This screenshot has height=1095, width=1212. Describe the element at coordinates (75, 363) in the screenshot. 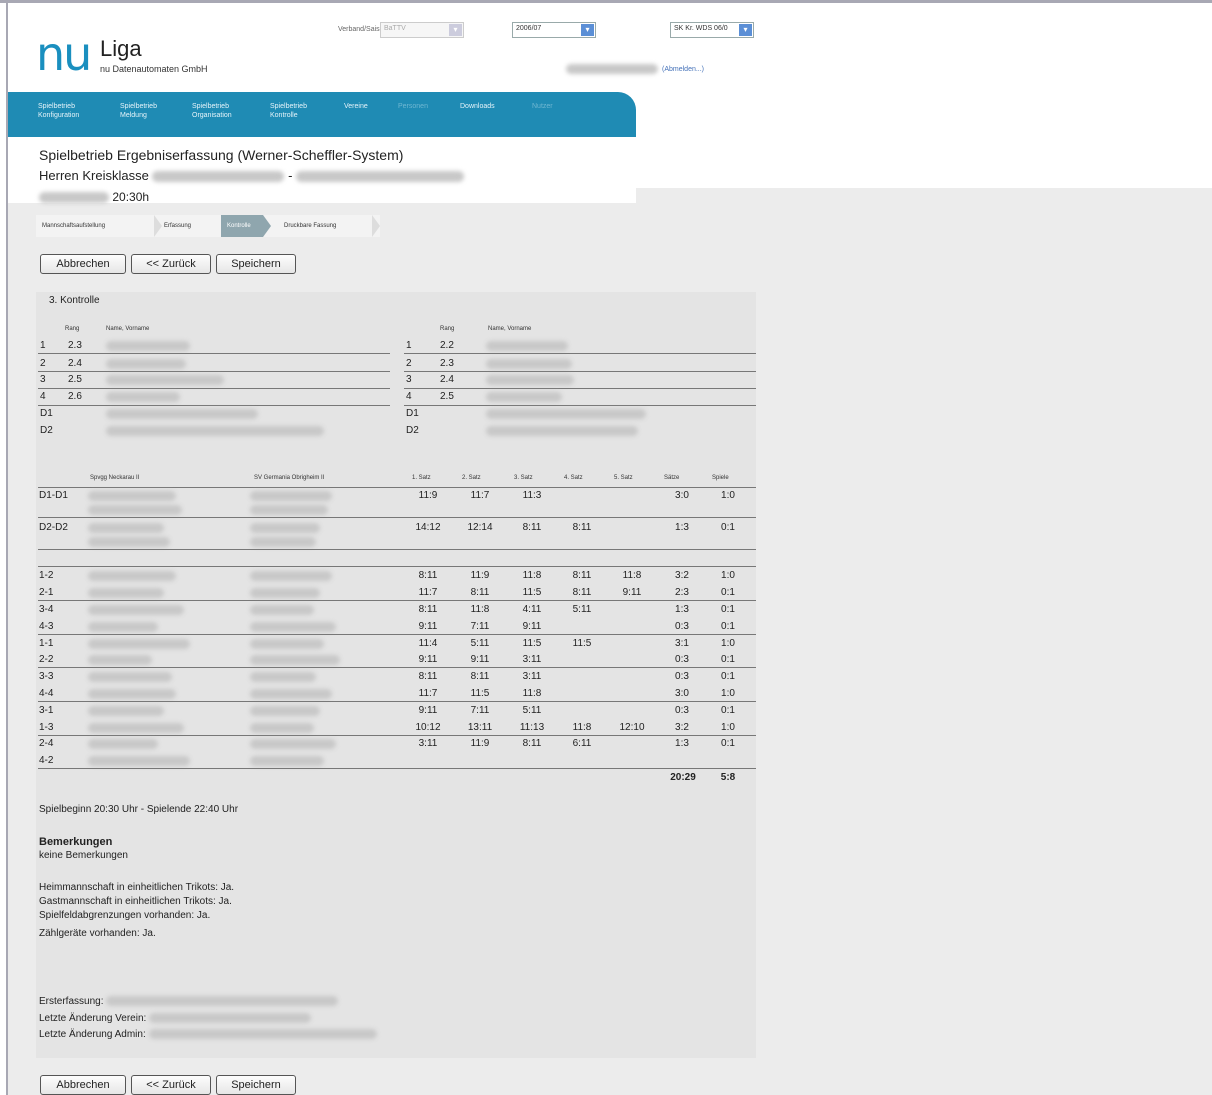

I see `lineup-rang: 2.4` at that location.